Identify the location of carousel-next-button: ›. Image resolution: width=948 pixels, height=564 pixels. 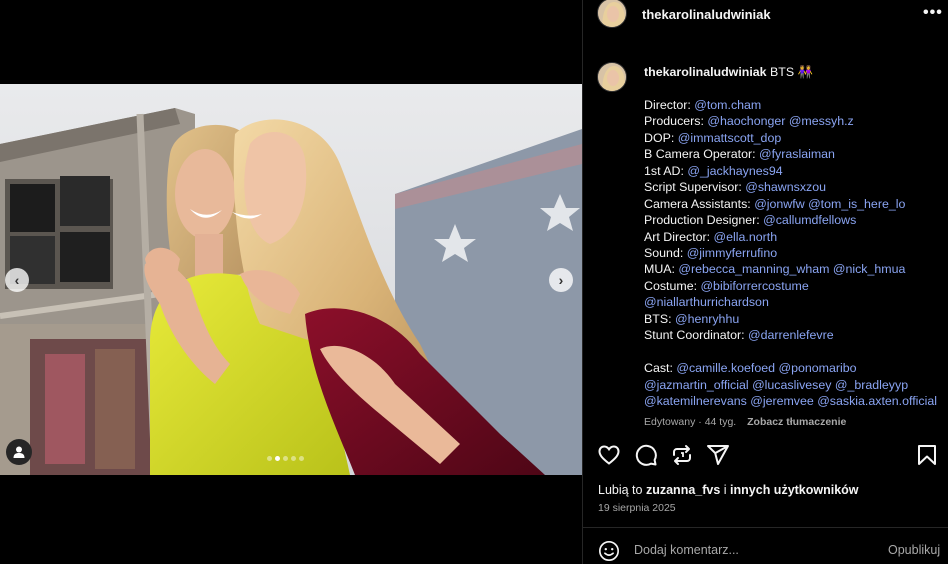
(561, 280).